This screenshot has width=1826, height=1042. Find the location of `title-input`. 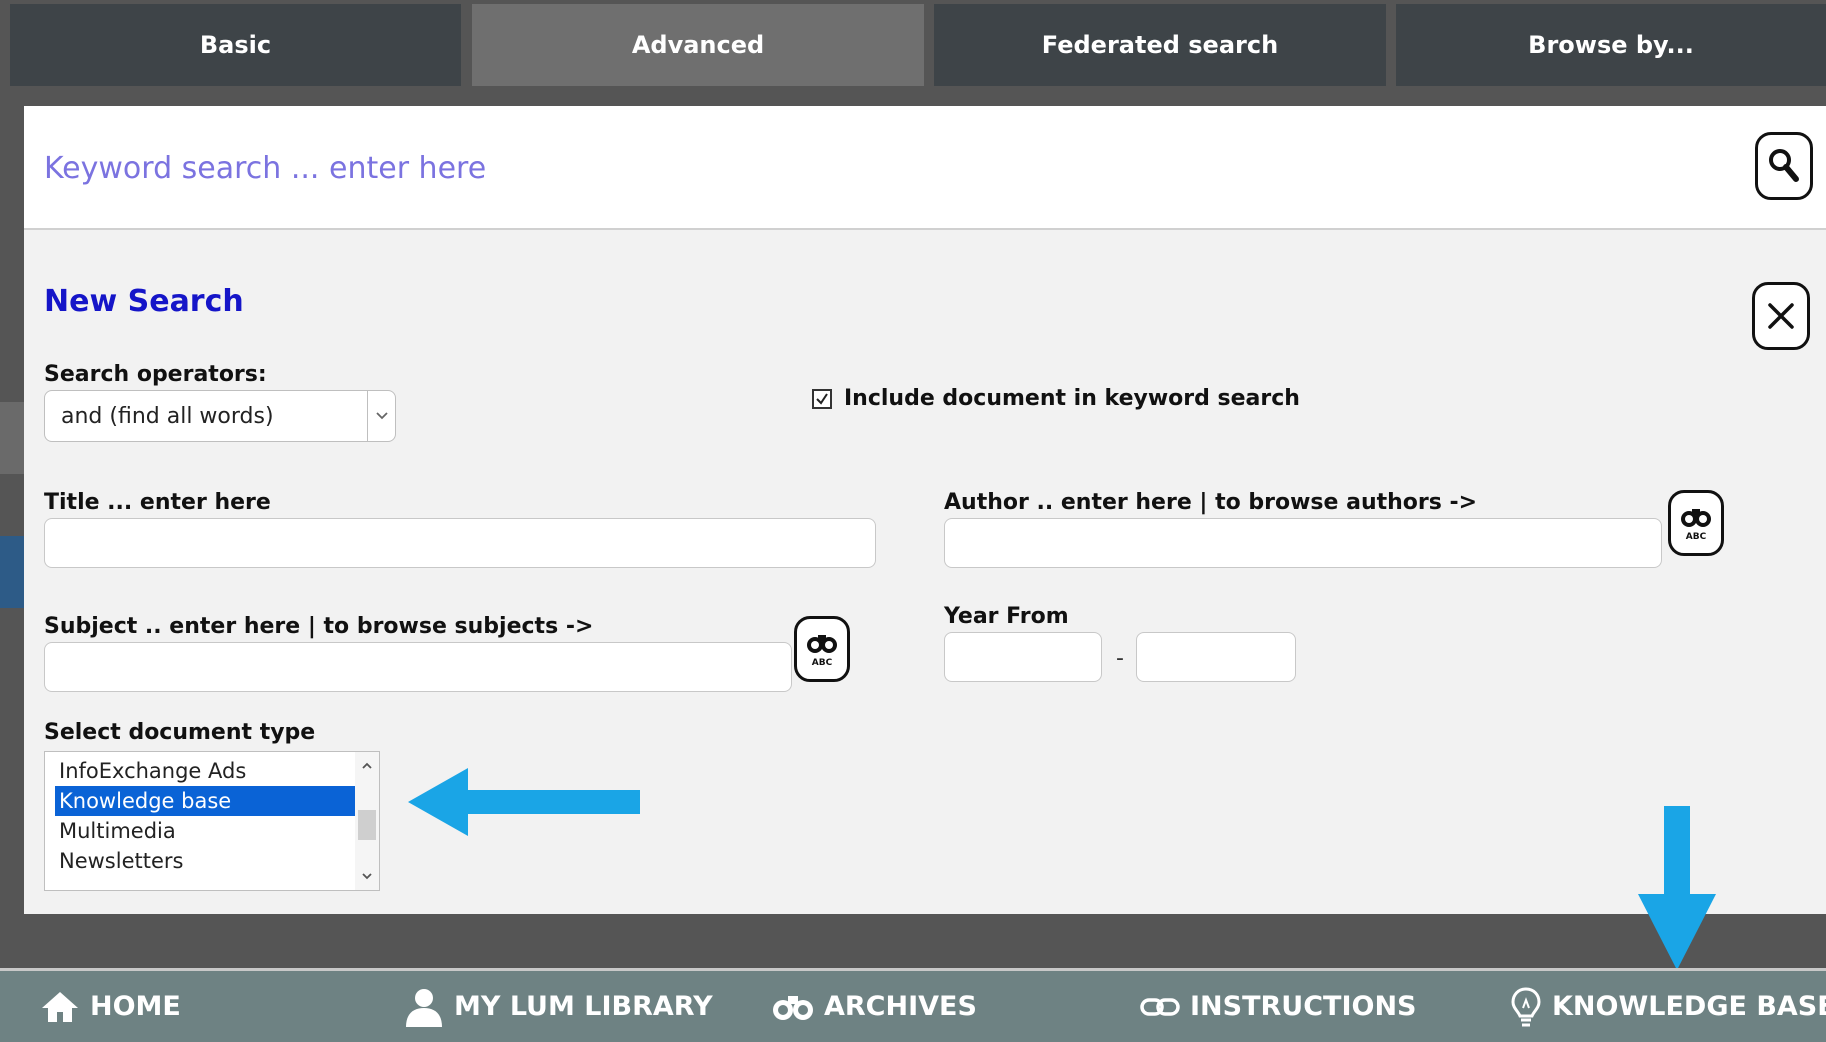

title-input is located at coordinates (460, 543).